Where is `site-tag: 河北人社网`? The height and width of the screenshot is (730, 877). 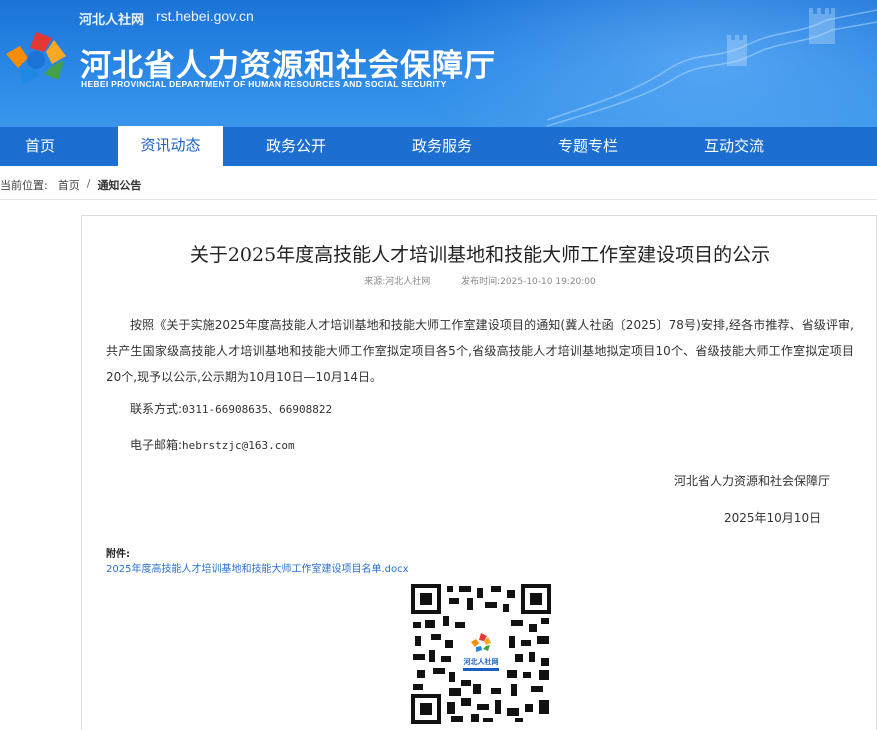
site-tag: 河北人社网 is located at coordinates (111, 18).